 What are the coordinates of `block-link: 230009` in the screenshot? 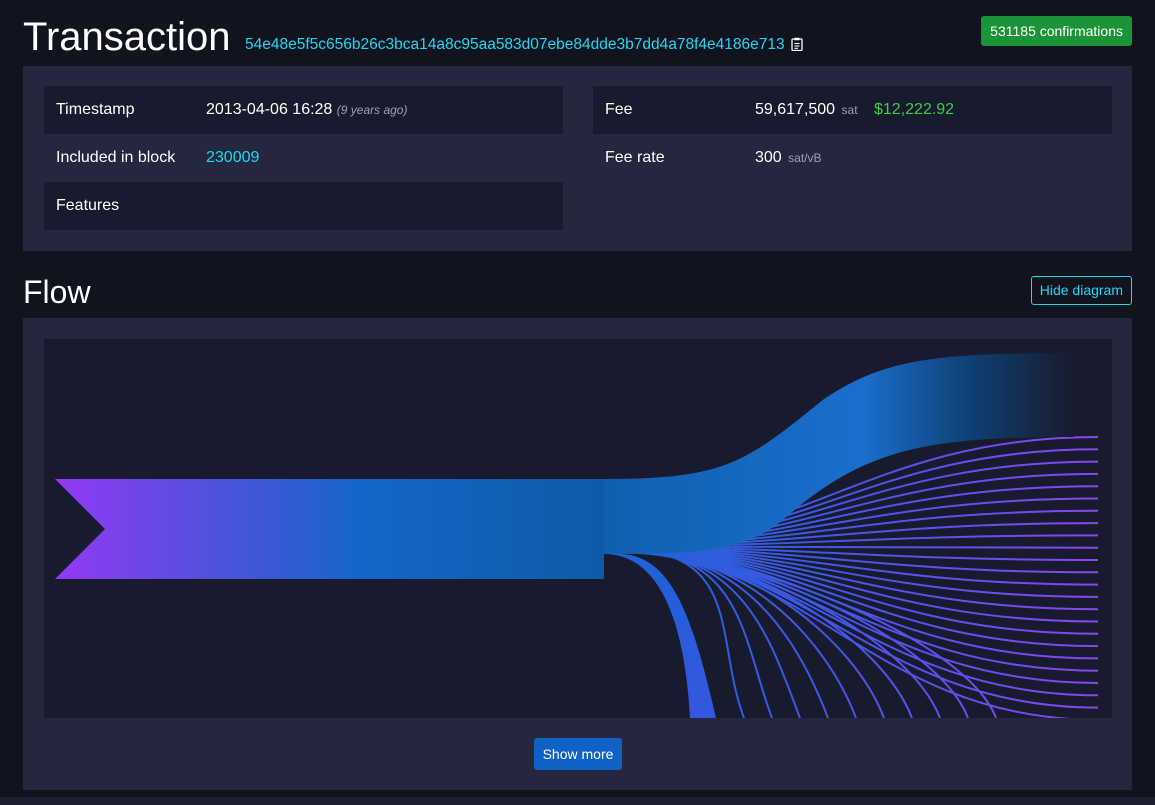 It's located at (232, 157).